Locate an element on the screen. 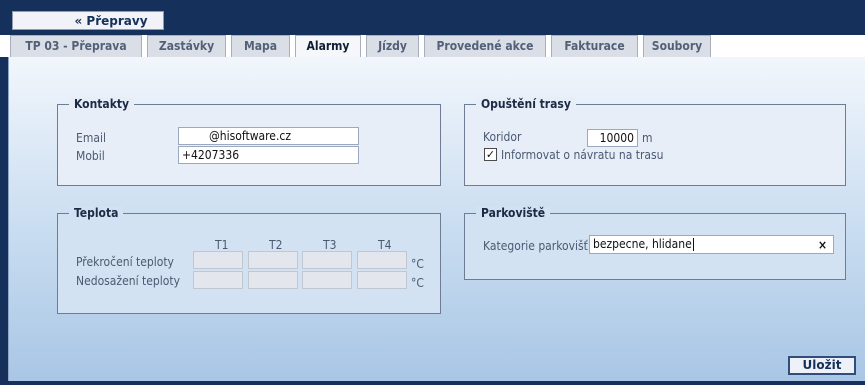 This screenshot has height=385, width=865. parking-title: Parkoviště is located at coordinates (513, 213).